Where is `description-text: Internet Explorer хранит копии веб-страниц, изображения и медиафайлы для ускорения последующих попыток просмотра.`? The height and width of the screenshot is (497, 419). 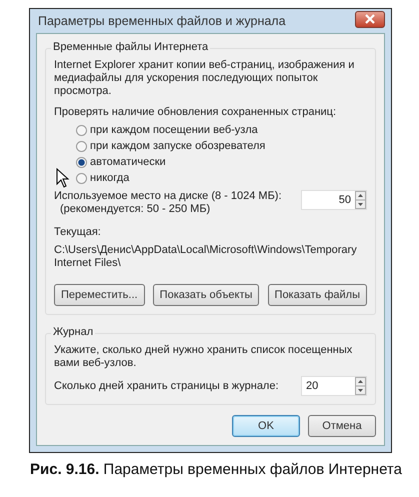
description-text: Internet Explorer хранит копии веб-страниц, изображения и медиафайлы для ускорения последующих попыток просмотра. is located at coordinates (205, 78).